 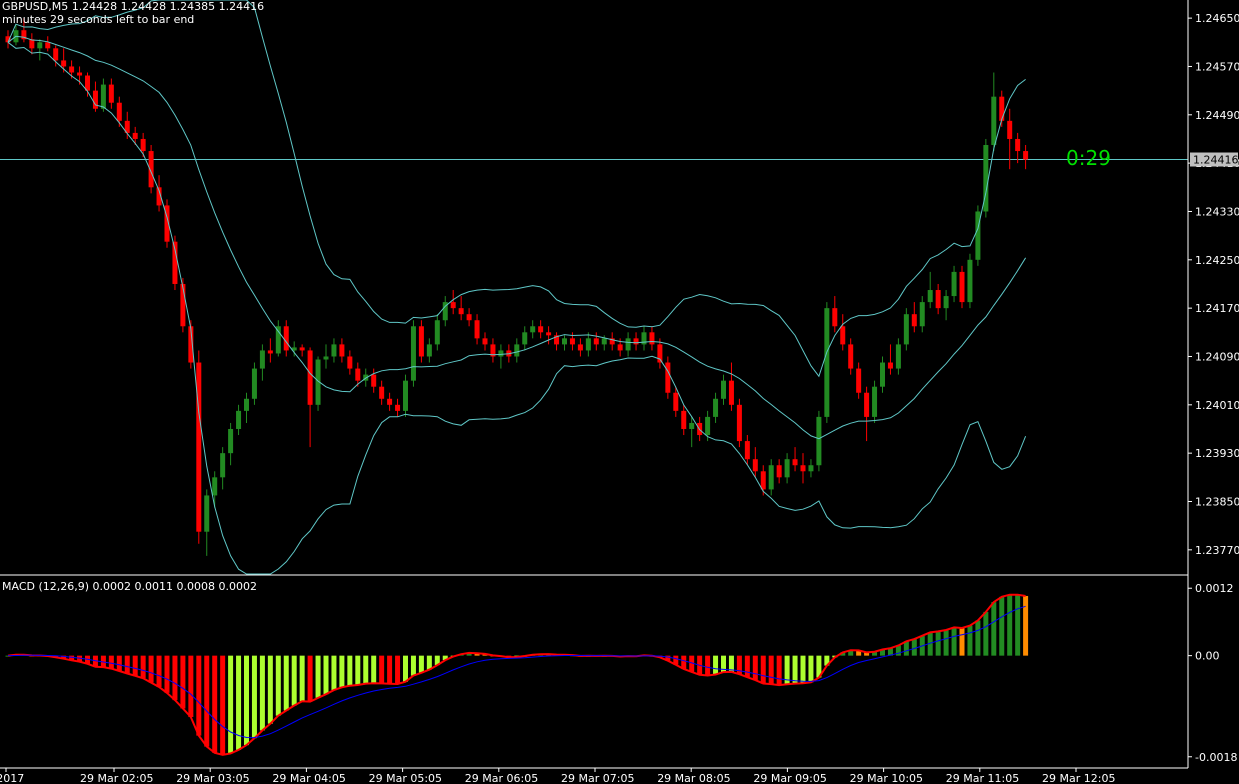 What do you see at coordinates (1078, 778) in the screenshot?
I see `time-label: 29 Mar 12:05` at bounding box center [1078, 778].